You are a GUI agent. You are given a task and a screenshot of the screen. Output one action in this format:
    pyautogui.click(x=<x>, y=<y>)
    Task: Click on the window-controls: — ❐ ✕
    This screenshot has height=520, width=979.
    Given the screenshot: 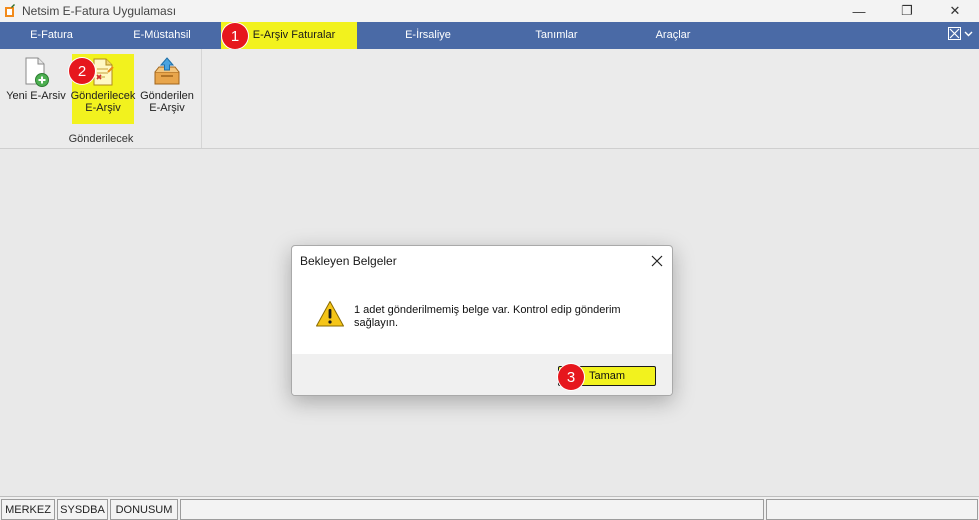 What is the action you would take?
    pyautogui.click(x=907, y=11)
    